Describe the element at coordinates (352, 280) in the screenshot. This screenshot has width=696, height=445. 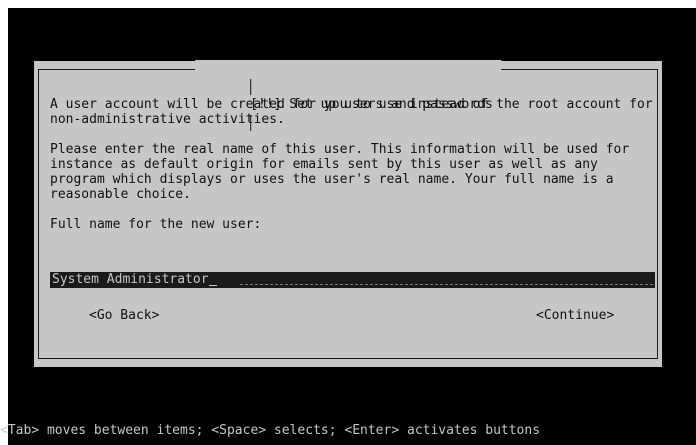
I see `full-name-input: System Administrator` at that location.